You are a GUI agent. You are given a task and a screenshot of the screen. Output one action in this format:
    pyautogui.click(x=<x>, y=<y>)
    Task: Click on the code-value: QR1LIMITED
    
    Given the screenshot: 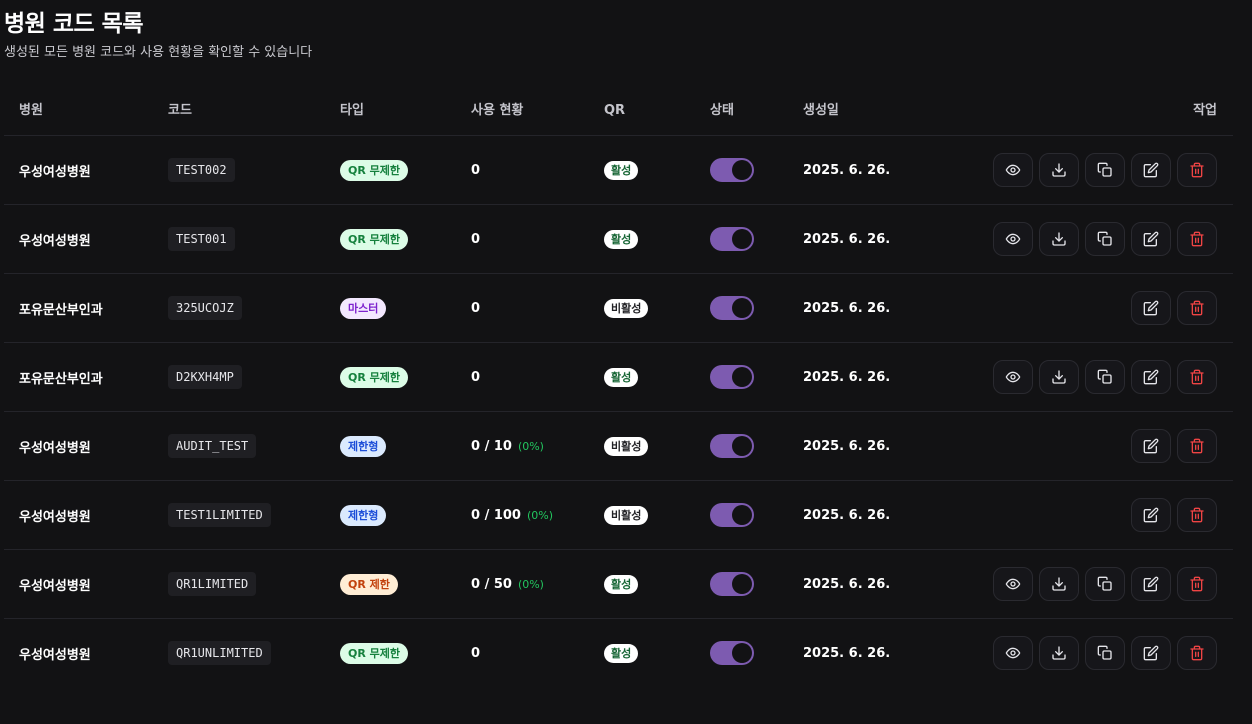 What is the action you would take?
    pyautogui.click(x=212, y=584)
    